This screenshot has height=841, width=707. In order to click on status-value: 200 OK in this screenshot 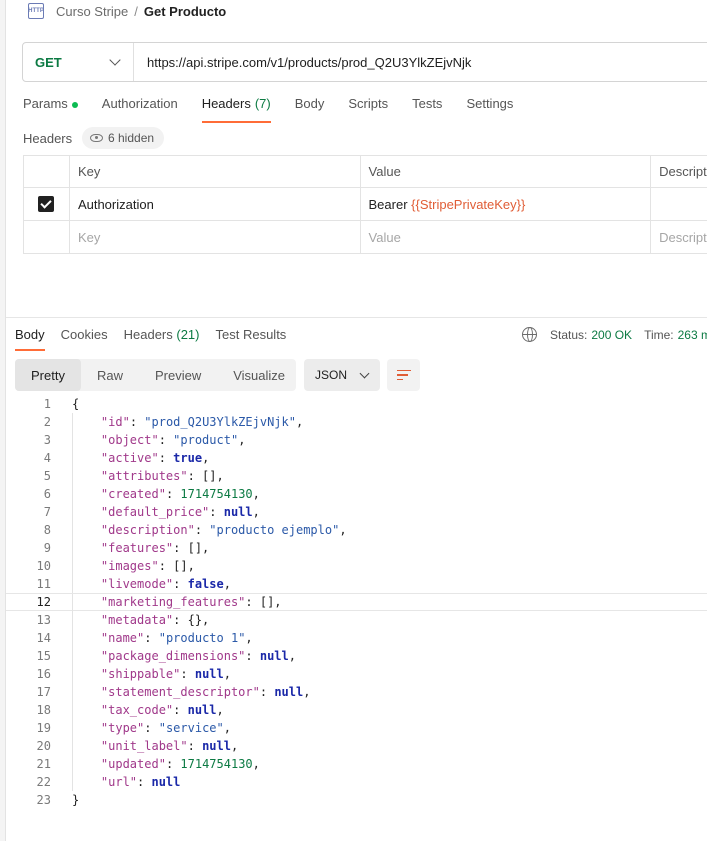, I will do `click(611, 335)`.